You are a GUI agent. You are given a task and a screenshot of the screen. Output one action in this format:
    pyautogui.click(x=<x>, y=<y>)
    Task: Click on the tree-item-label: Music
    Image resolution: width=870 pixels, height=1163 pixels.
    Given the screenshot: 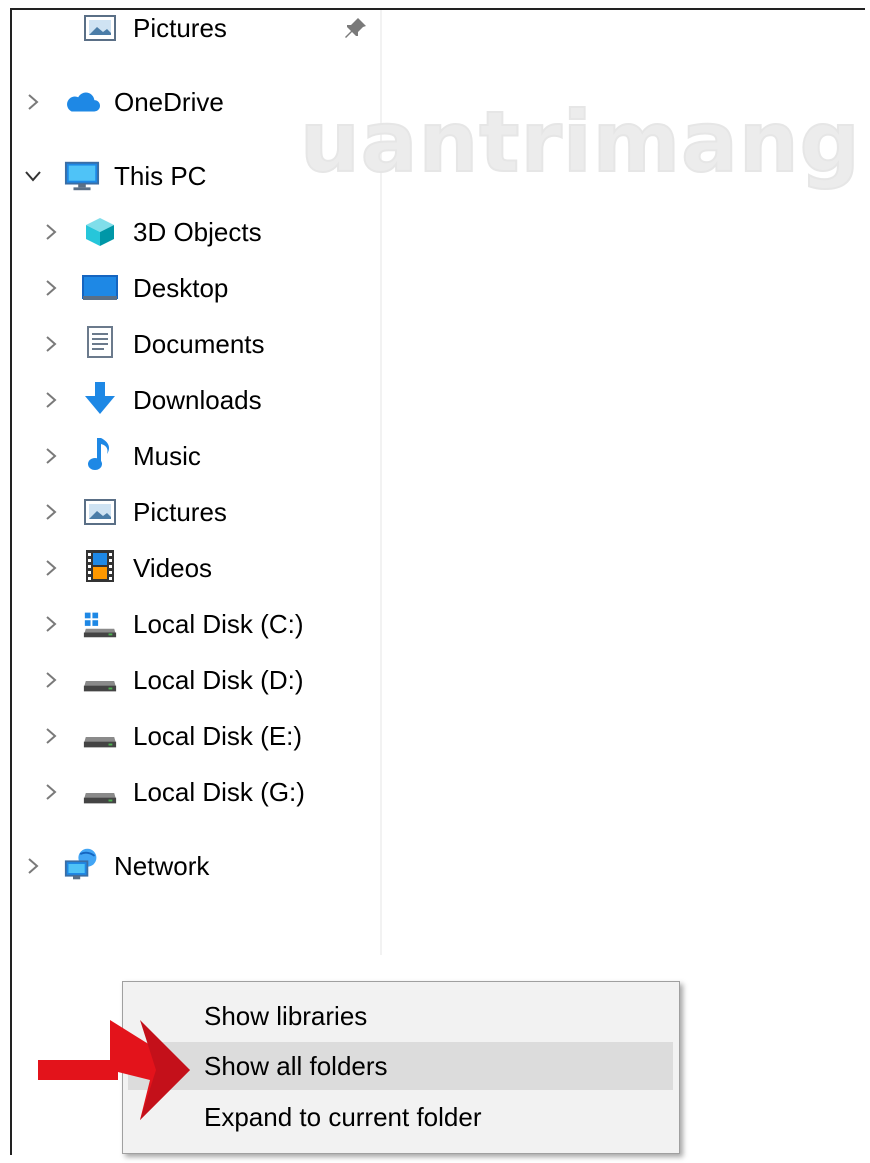 What is the action you would take?
    pyautogui.click(x=167, y=456)
    